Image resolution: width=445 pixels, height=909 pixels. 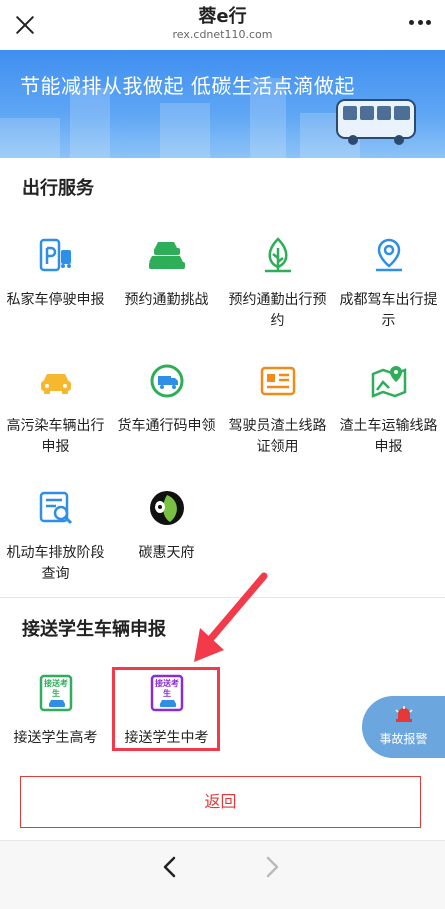 I want to click on cars-challenge-icon, so click(x=166, y=255).